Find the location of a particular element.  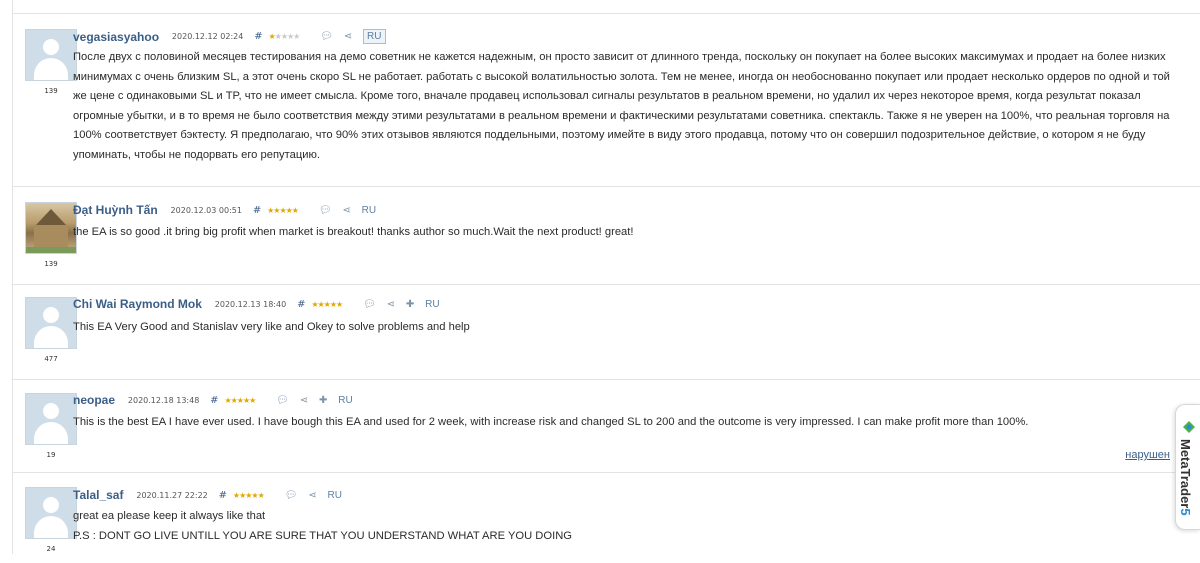

review-date: 2020.12.03 00:51 is located at coordinates (206, 210).